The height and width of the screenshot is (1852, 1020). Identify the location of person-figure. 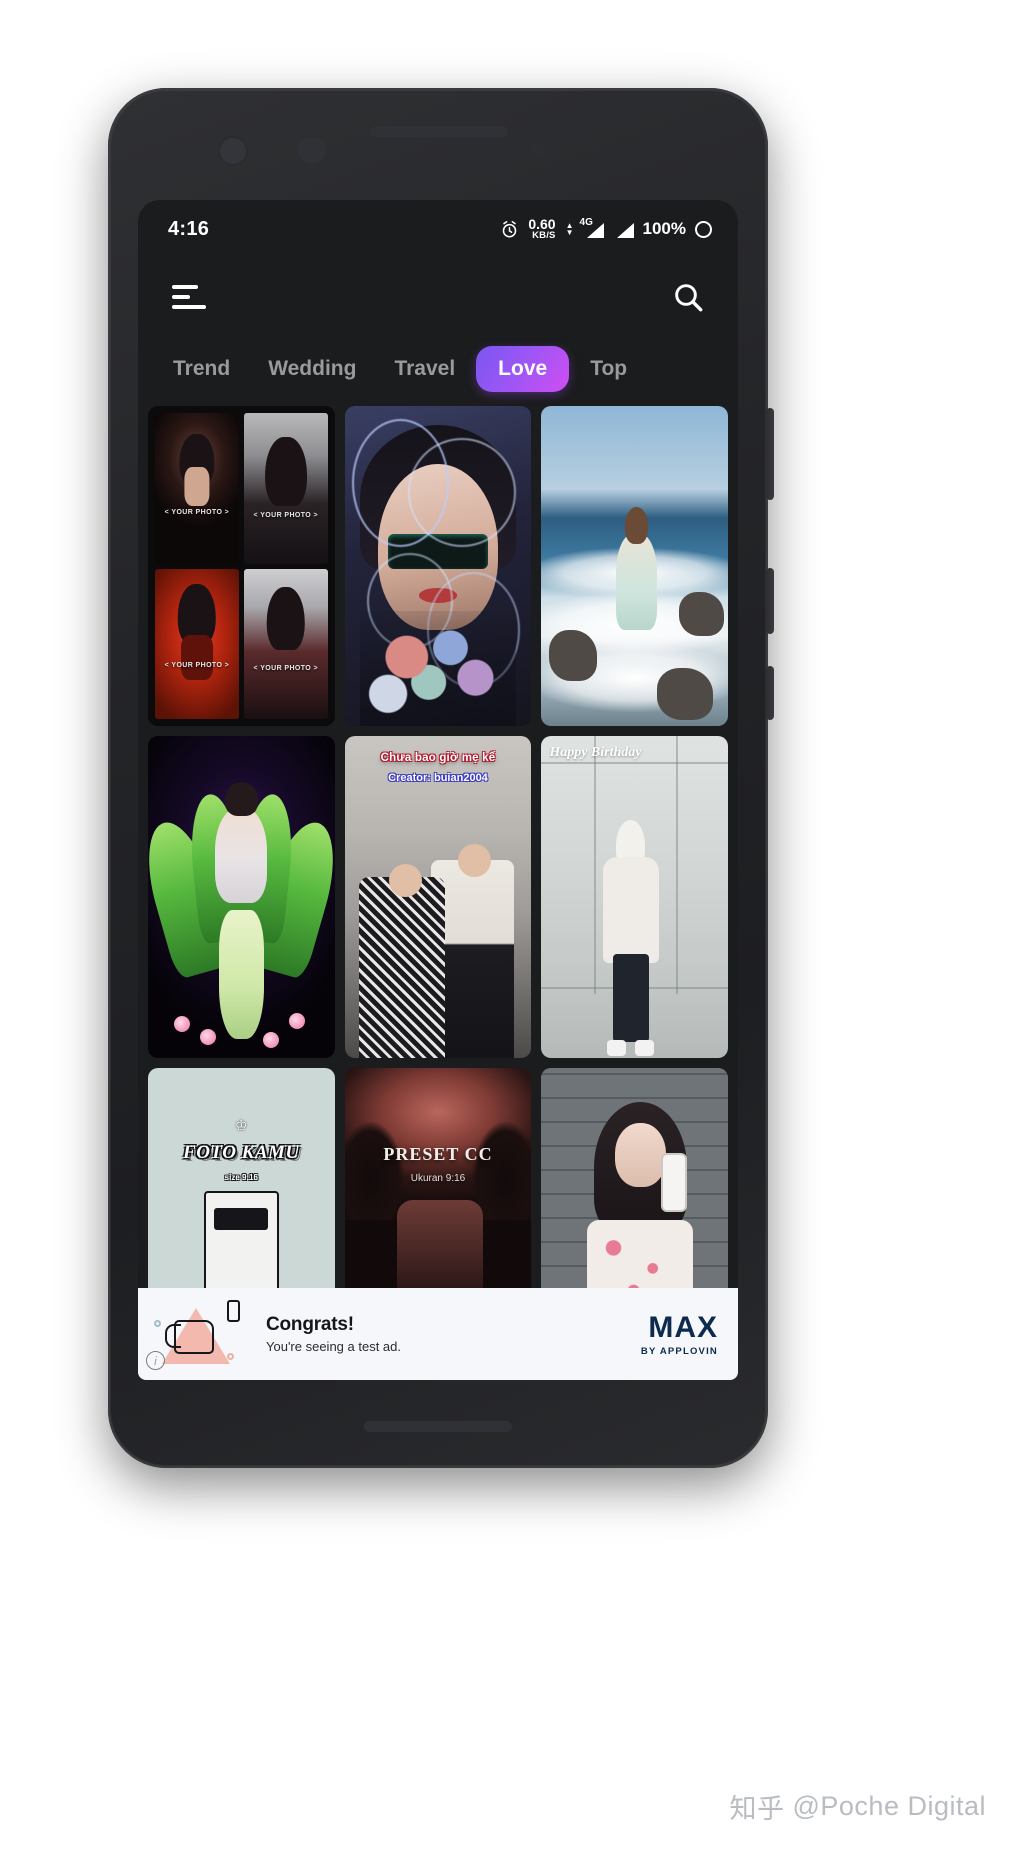
(241, 842).